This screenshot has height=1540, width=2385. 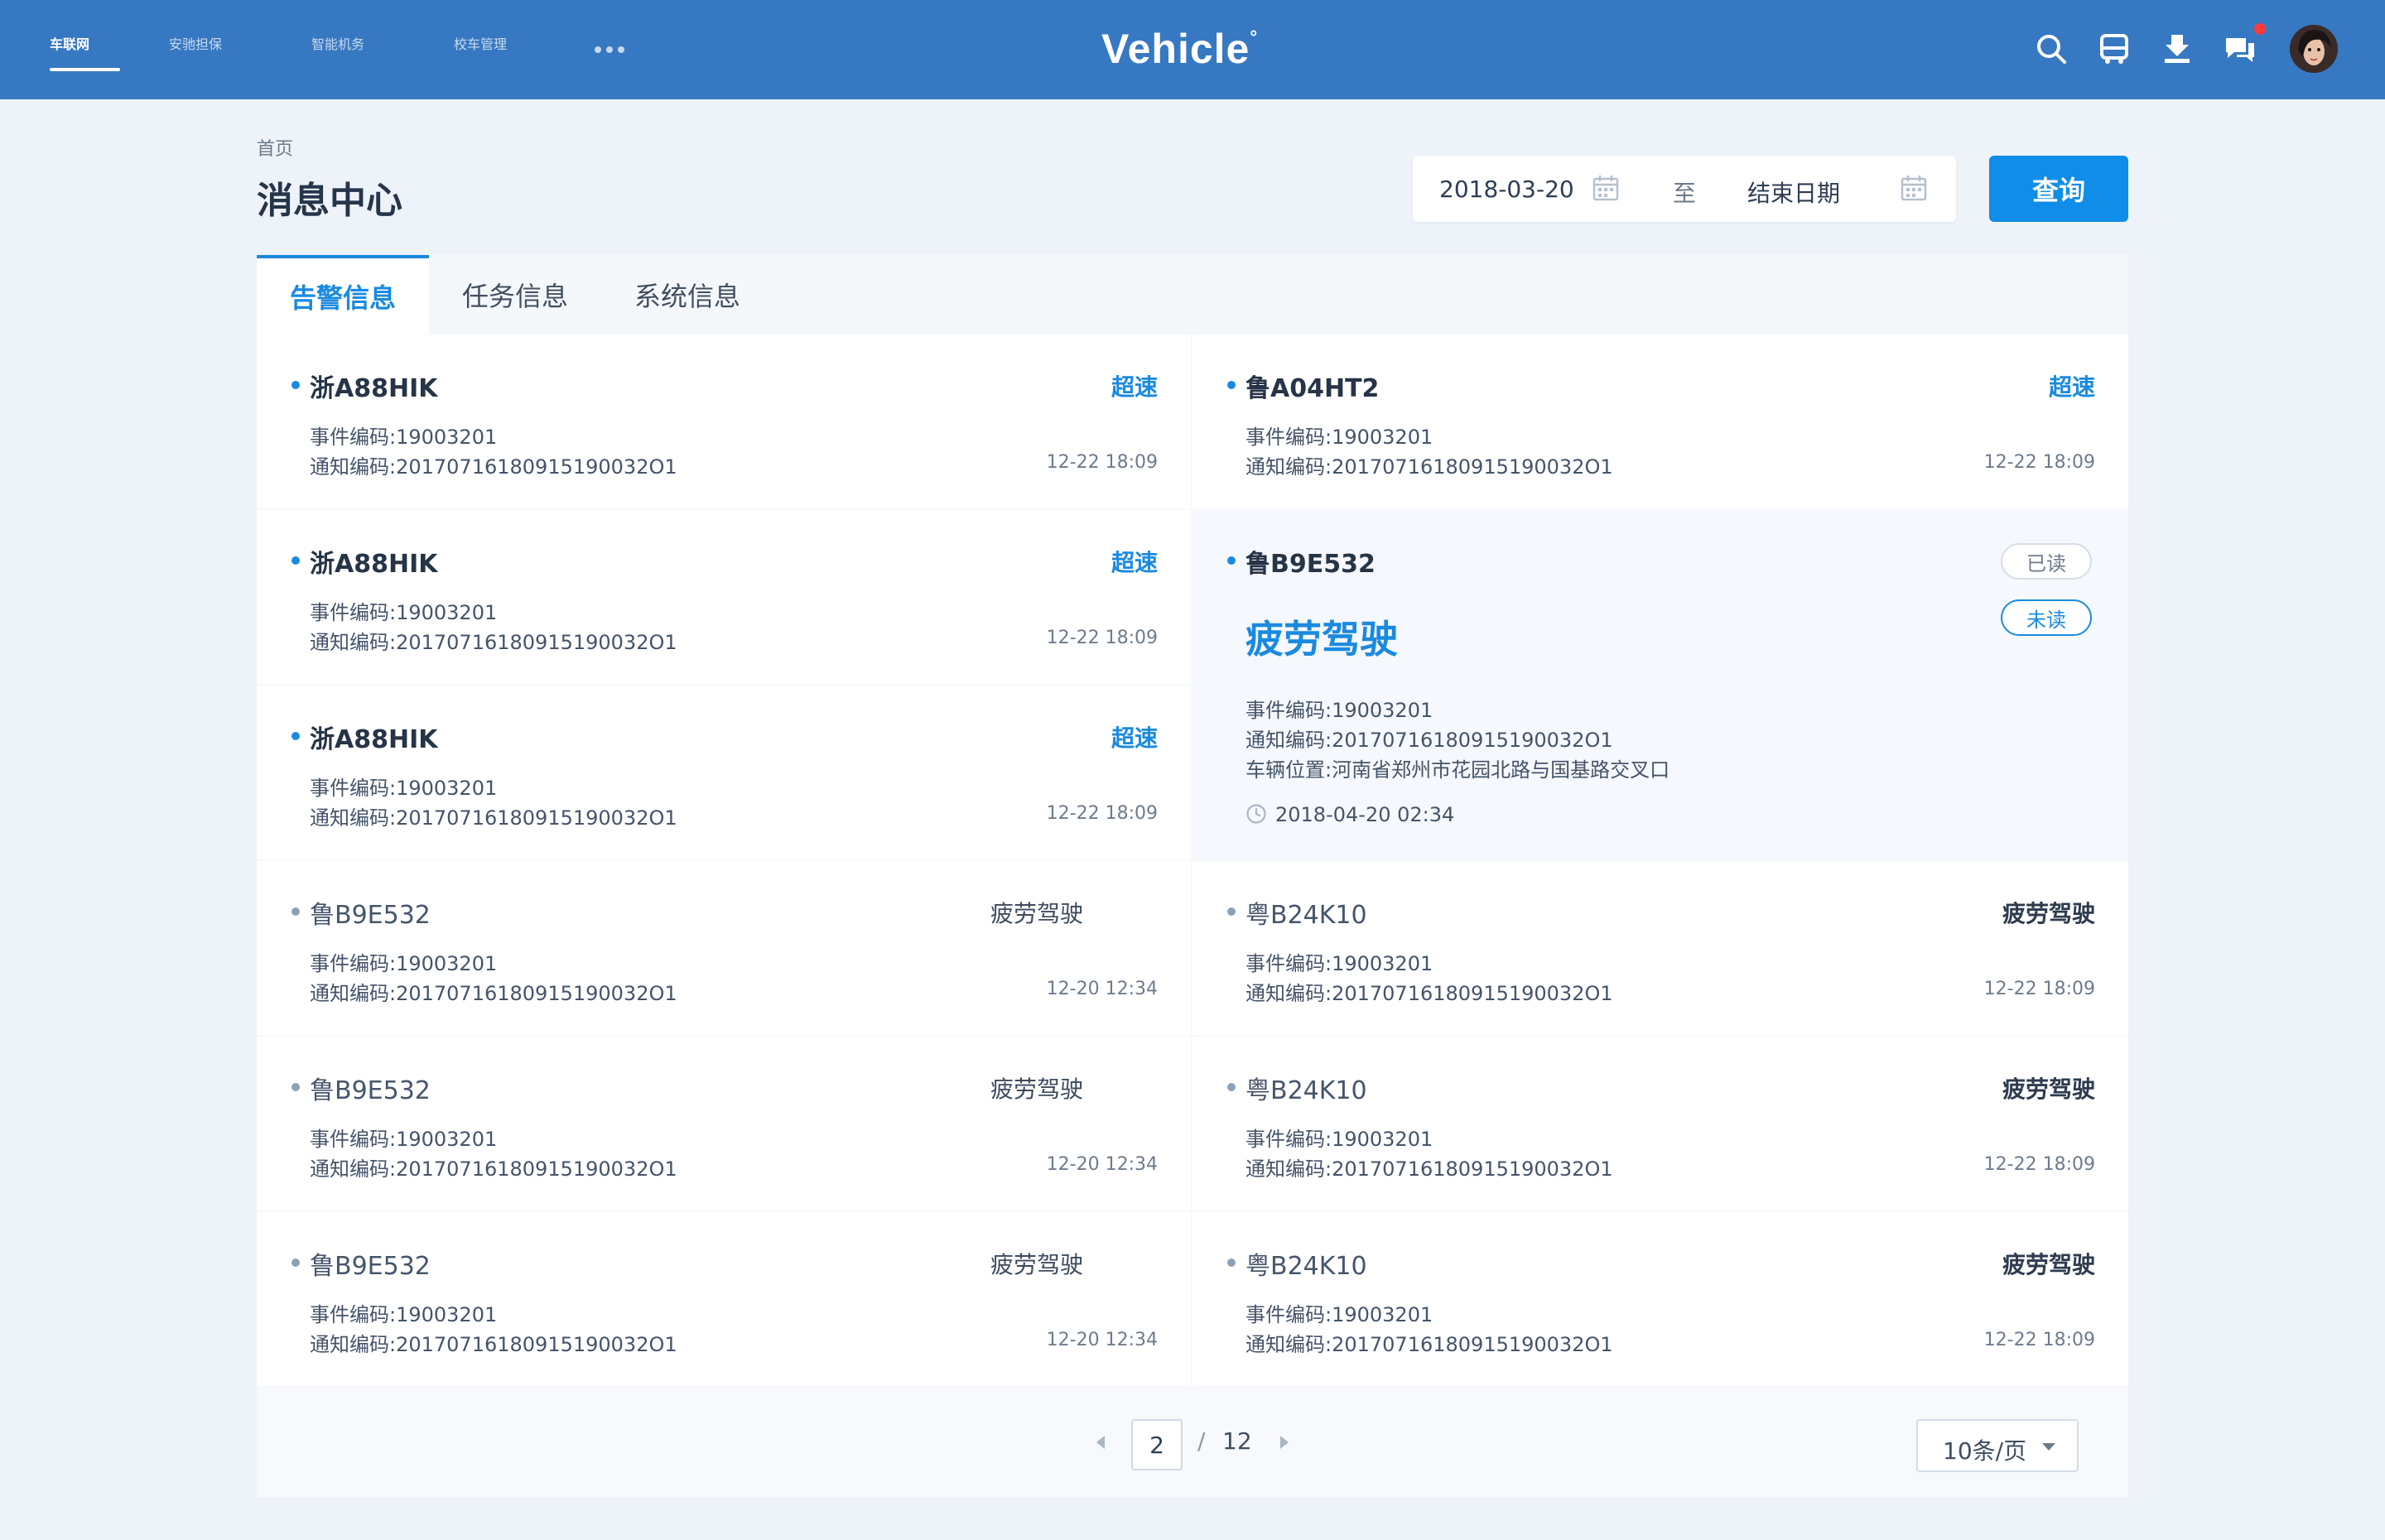 I want to click on nav-item-guarantee: 安驰担保, so click(x=195, y=43).